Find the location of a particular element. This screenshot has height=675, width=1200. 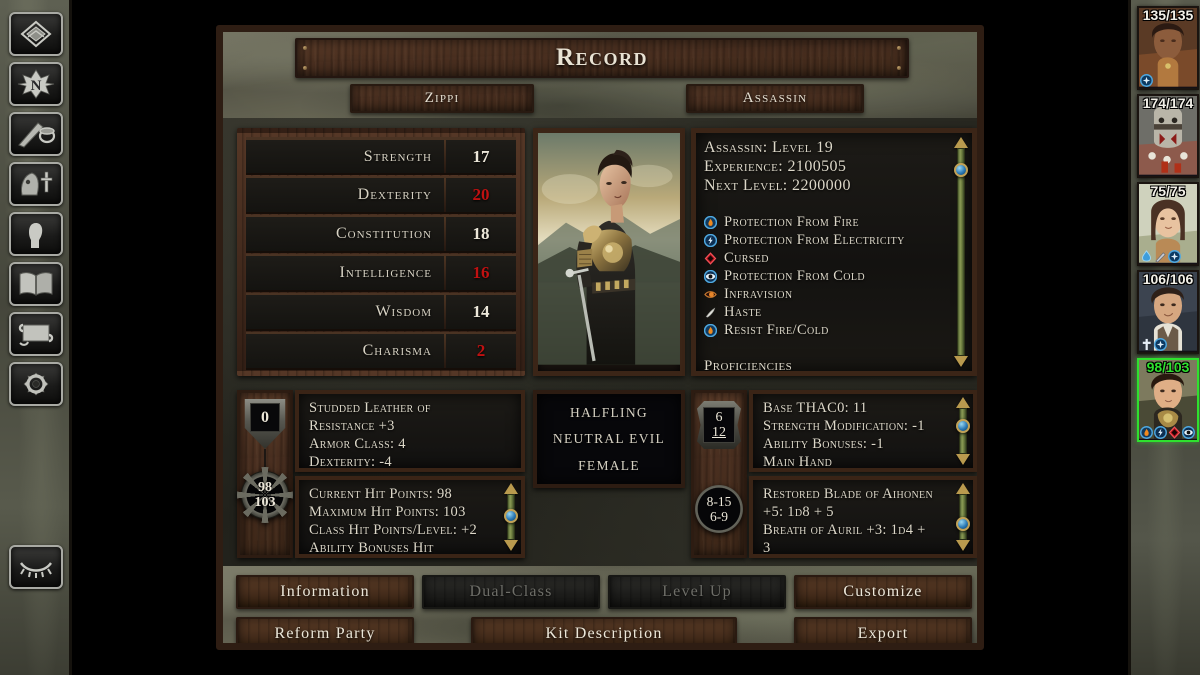

hitpoints-line: Ability Bonuses Hit is located at coordinates (371, 548).